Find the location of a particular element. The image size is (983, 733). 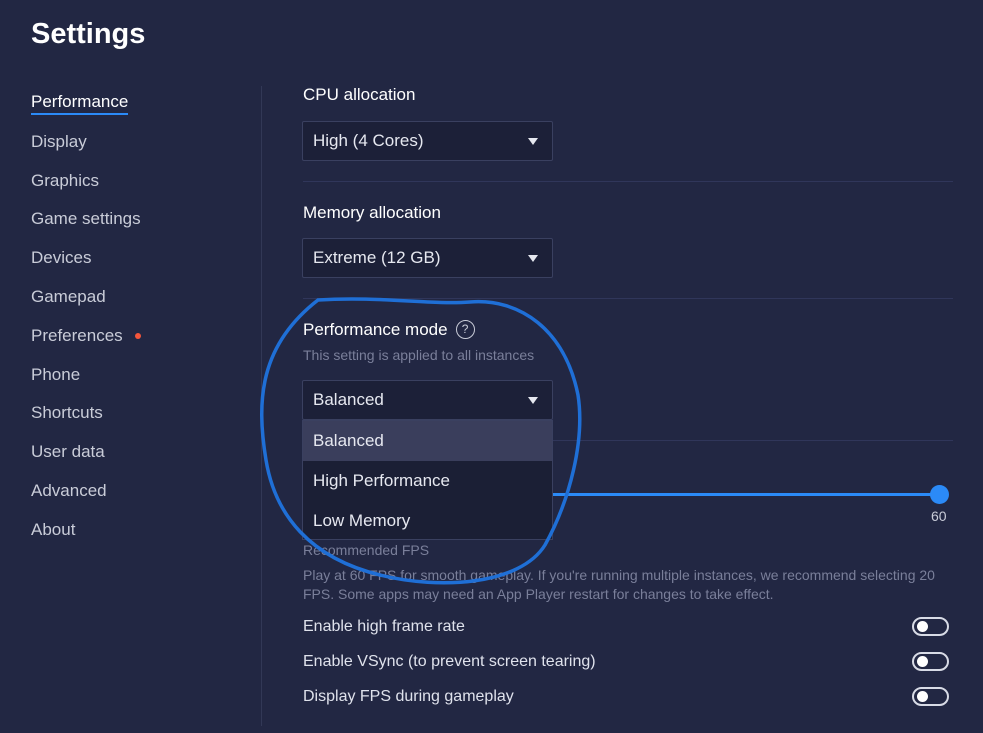

option-balanced: Balanced is located at coordinates (427, 441).